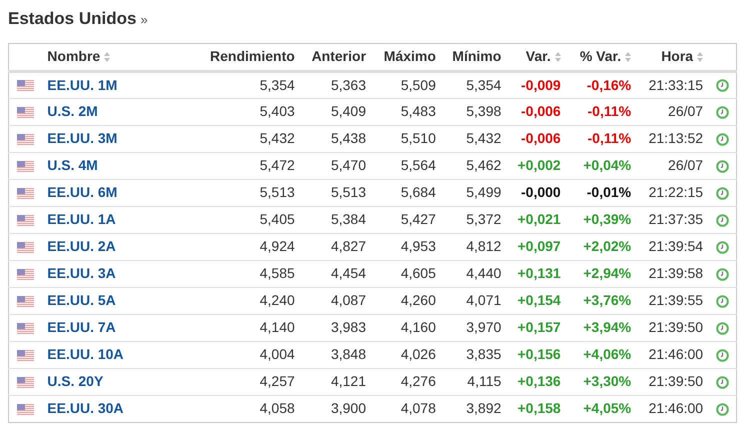 This screenshot has height=436, width=753. Describe the element at coordinates (475, 57) in the screenshot. I see `column-header: Mínimo` at that location.